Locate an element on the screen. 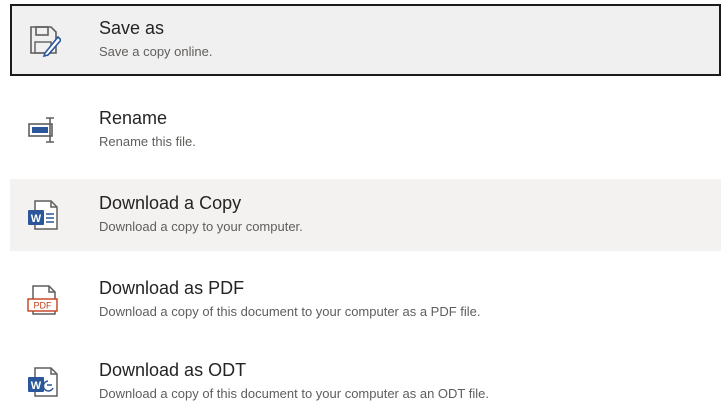 The height and width of the screenshot is (418, 721). save-as-description: Save a copy online. is located at coordinates (156, 51).